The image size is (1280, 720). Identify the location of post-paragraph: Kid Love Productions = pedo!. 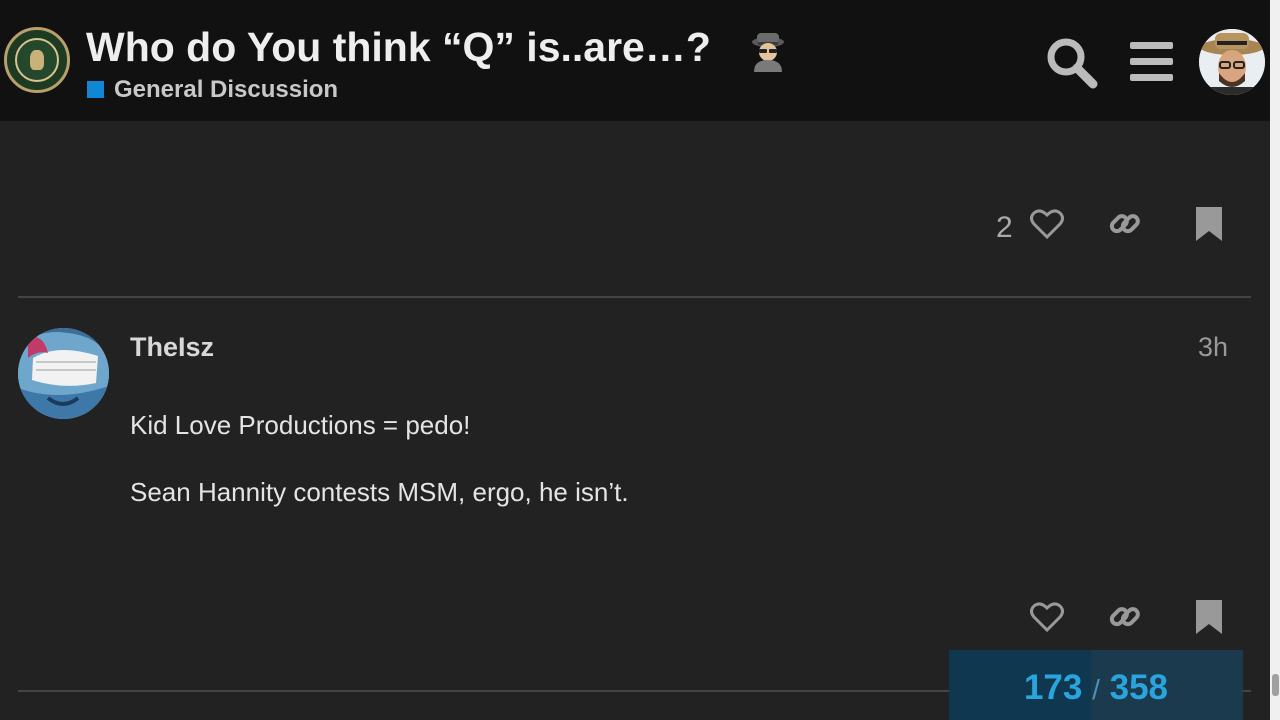
(300, 425).